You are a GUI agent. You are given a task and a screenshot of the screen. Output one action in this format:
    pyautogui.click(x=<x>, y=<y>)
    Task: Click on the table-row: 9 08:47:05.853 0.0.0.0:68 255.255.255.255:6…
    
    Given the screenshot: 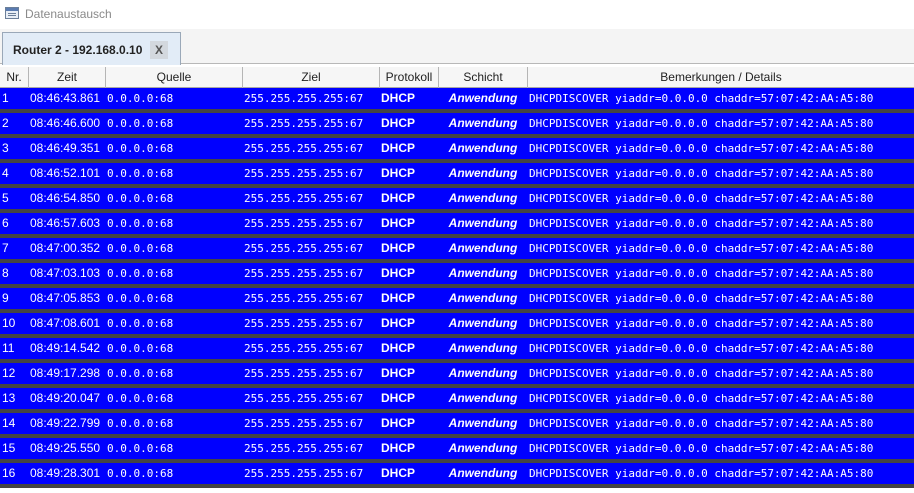 What is the action you would take?
    pyautogui.click(x=457, y=300)
    